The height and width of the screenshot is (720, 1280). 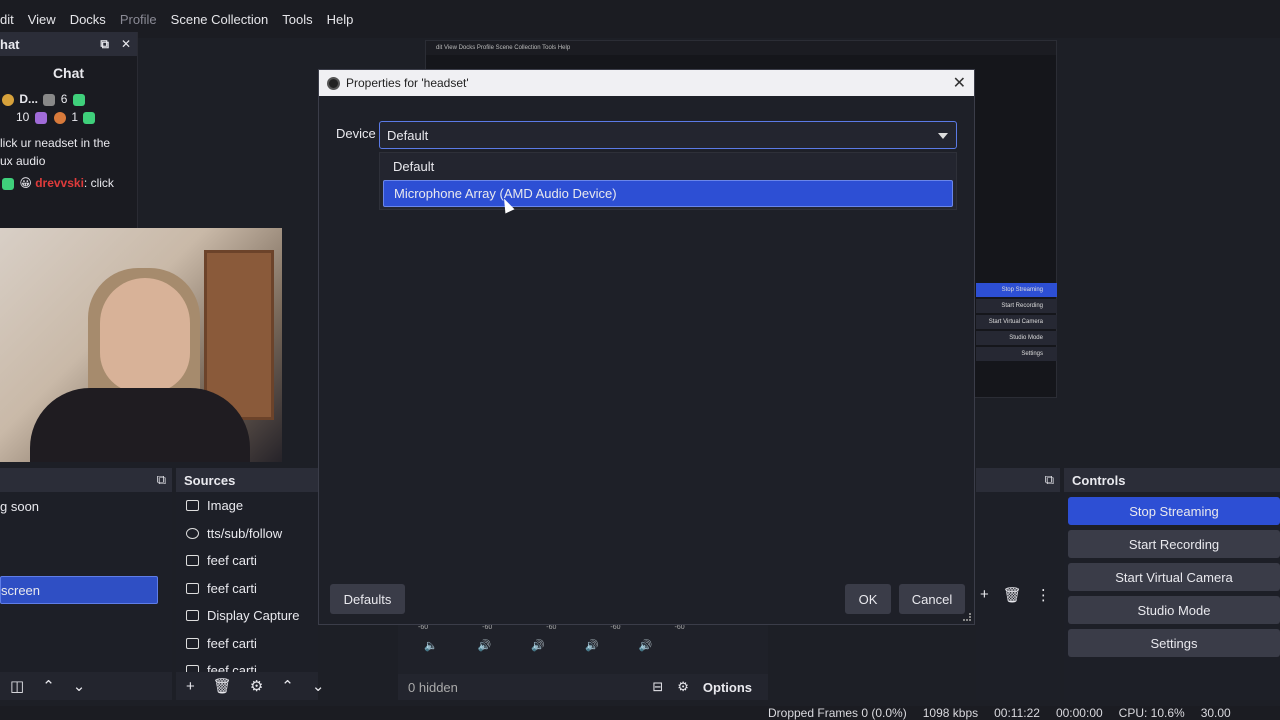 What do you see at coordinates (247, 506) in the screenshot?
I see `source-item: Image` at bounding box center [247, 506].